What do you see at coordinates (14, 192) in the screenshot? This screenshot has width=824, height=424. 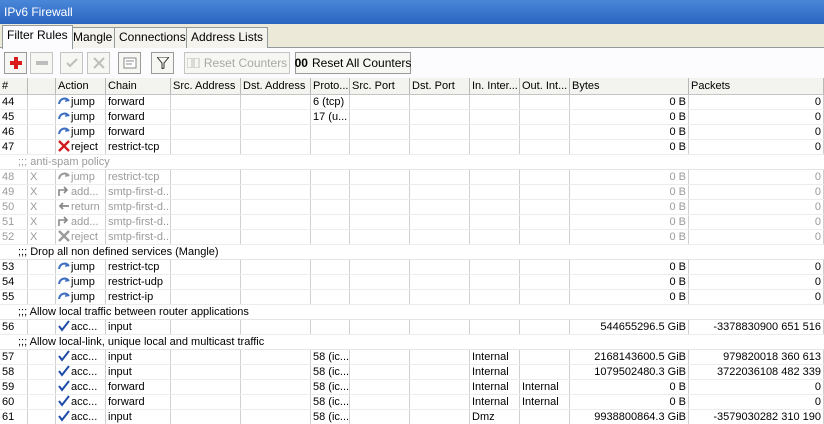 I see `rule-number: 49` at bounding box center [14, 192].